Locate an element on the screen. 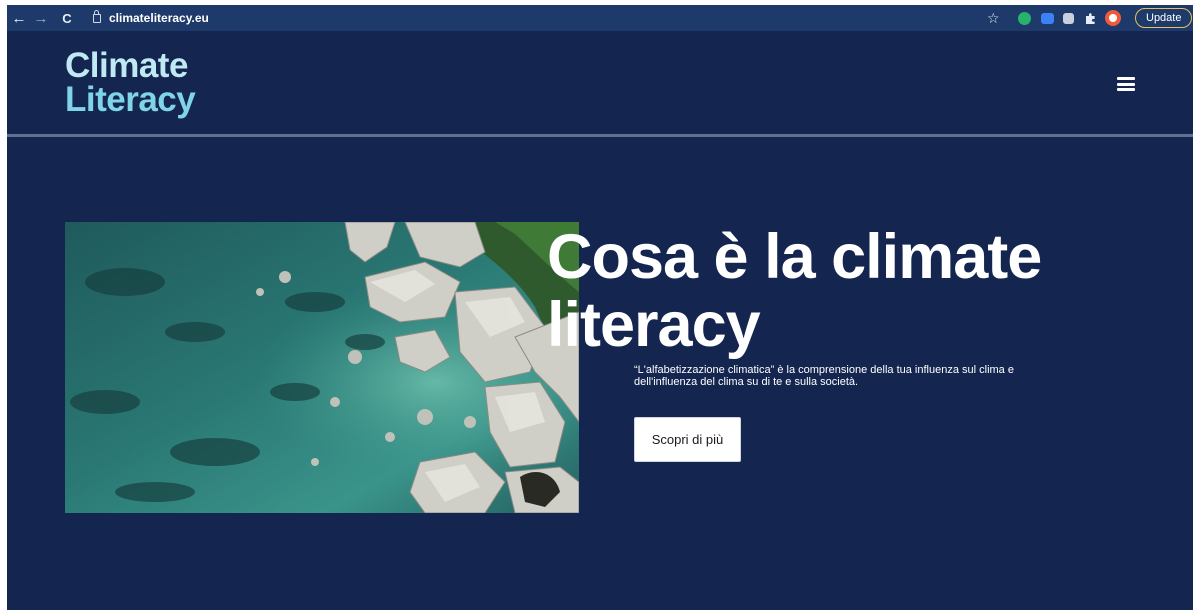  extensions-puzzle-icon is located at coordinates (1090, 18).